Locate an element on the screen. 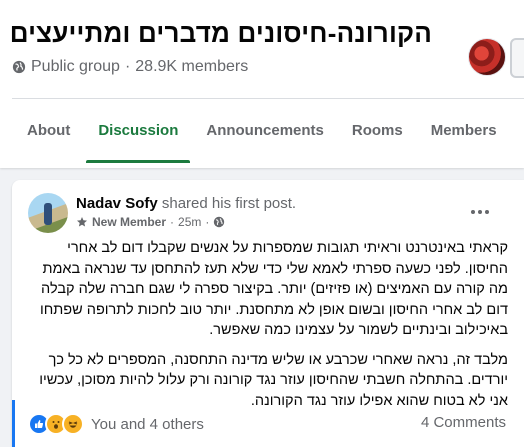 This screenshot has height=447, width=524. group-privacy: Public group is located at coordinates (75, 66).